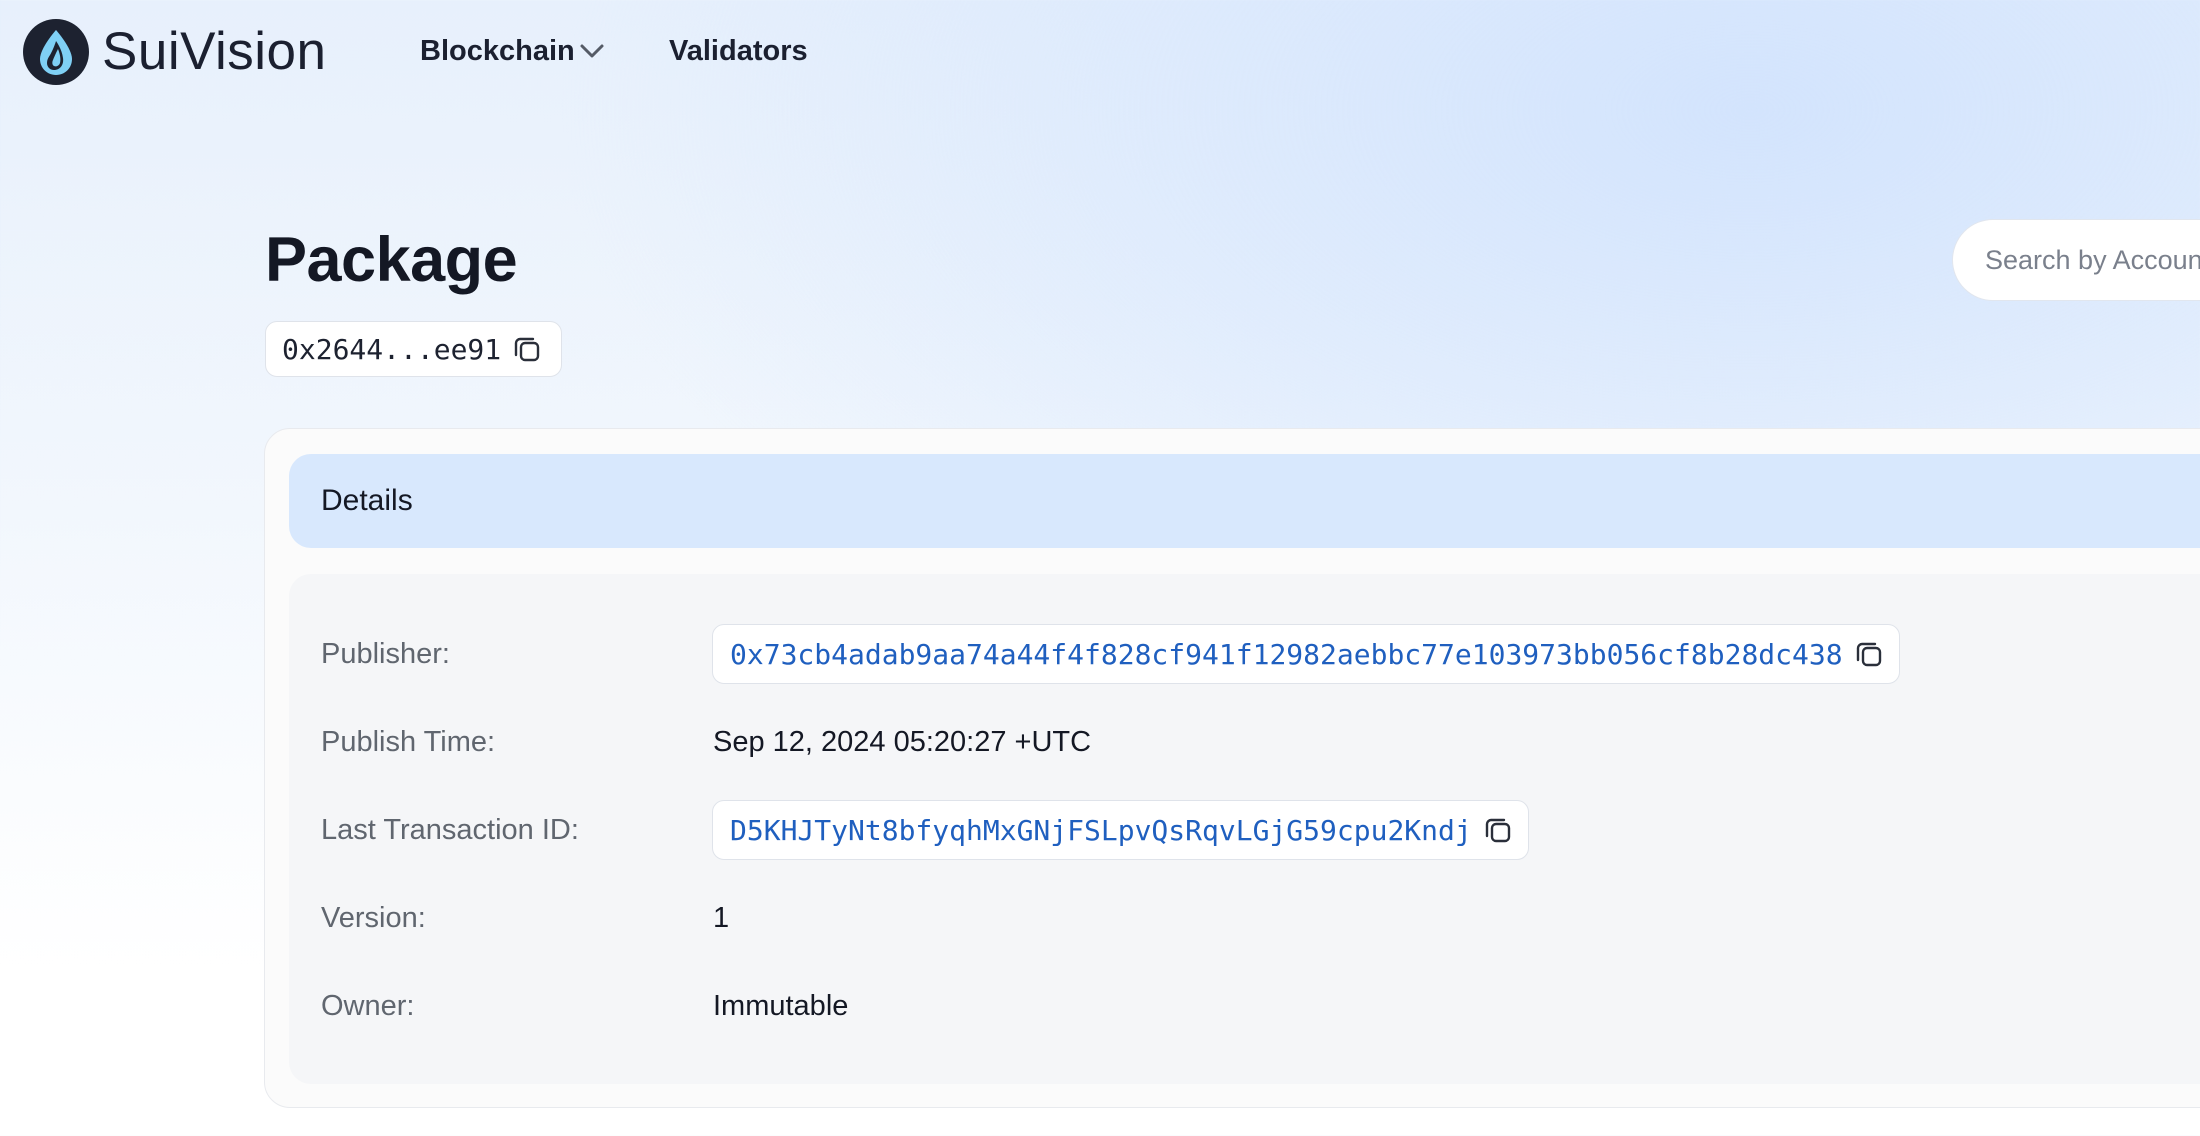 This screenshot has width=2200, height=1136. What do you see at coordinates (1244, 501) in the screenshot?
I see `details-header: Details` at bounding box center [1244, 501].